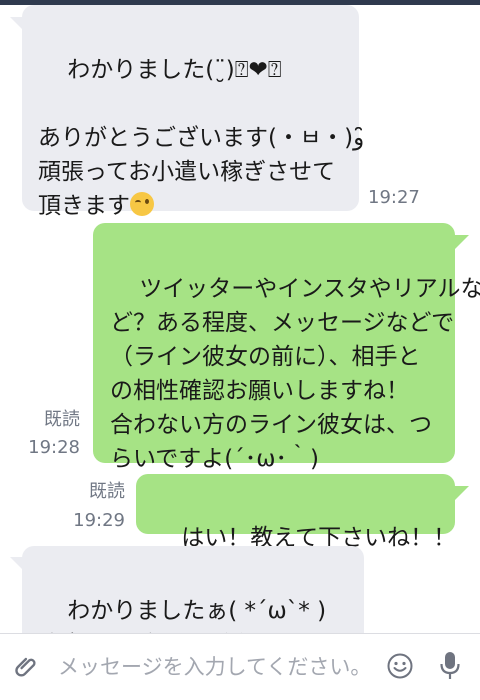 The image size is (480, 700). Describe the element at coordinates (198, 615) in the screenshot. I see `message-text: わかりましたぁ( *´ω`* ) 注意しながら、お誘いしていき` at that location.